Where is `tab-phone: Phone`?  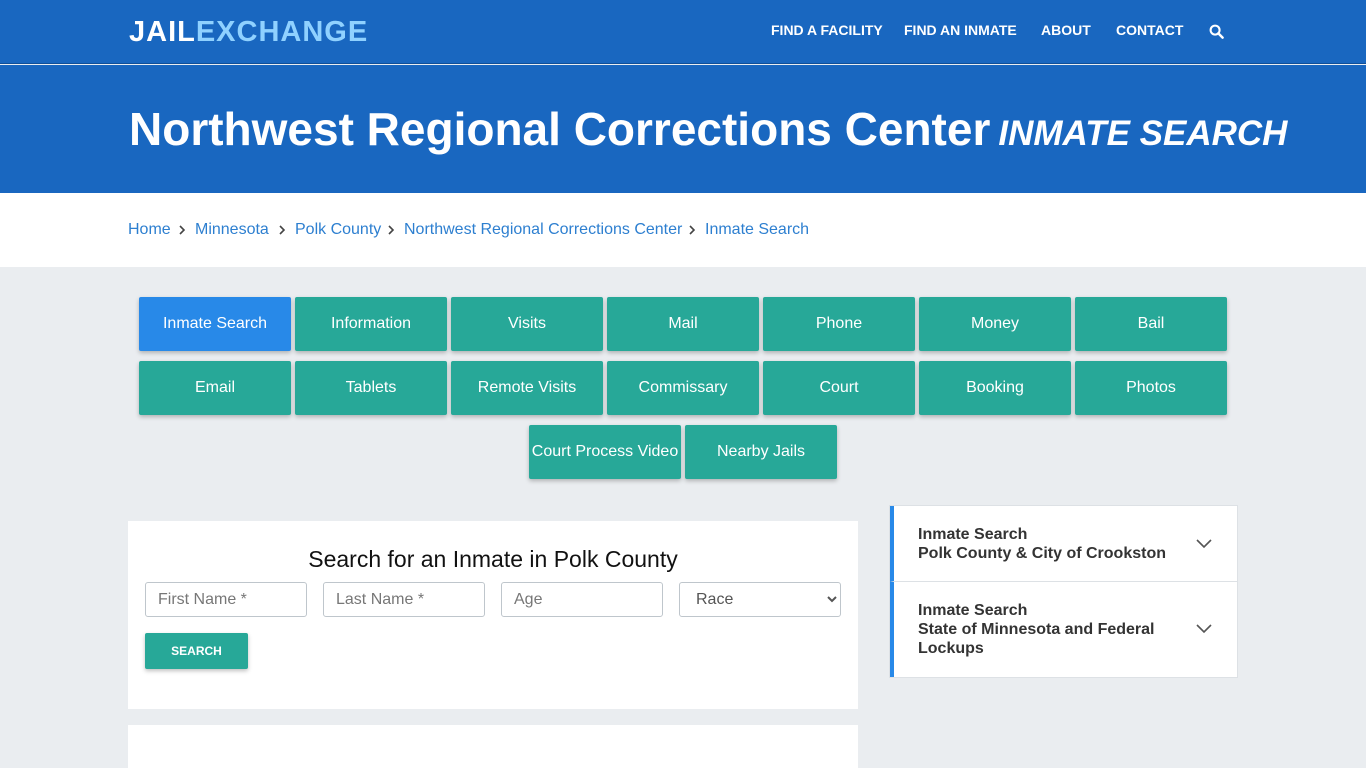 tab-phone: Phone is located at coordinates (839, 324).